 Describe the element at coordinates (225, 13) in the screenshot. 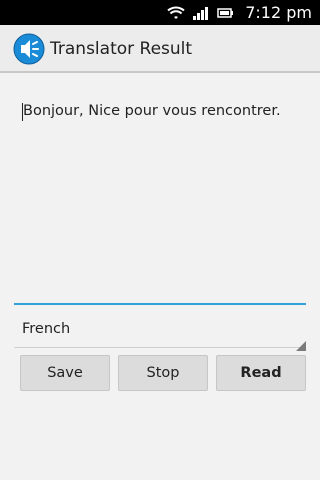

I see `battery-icon` at that location.